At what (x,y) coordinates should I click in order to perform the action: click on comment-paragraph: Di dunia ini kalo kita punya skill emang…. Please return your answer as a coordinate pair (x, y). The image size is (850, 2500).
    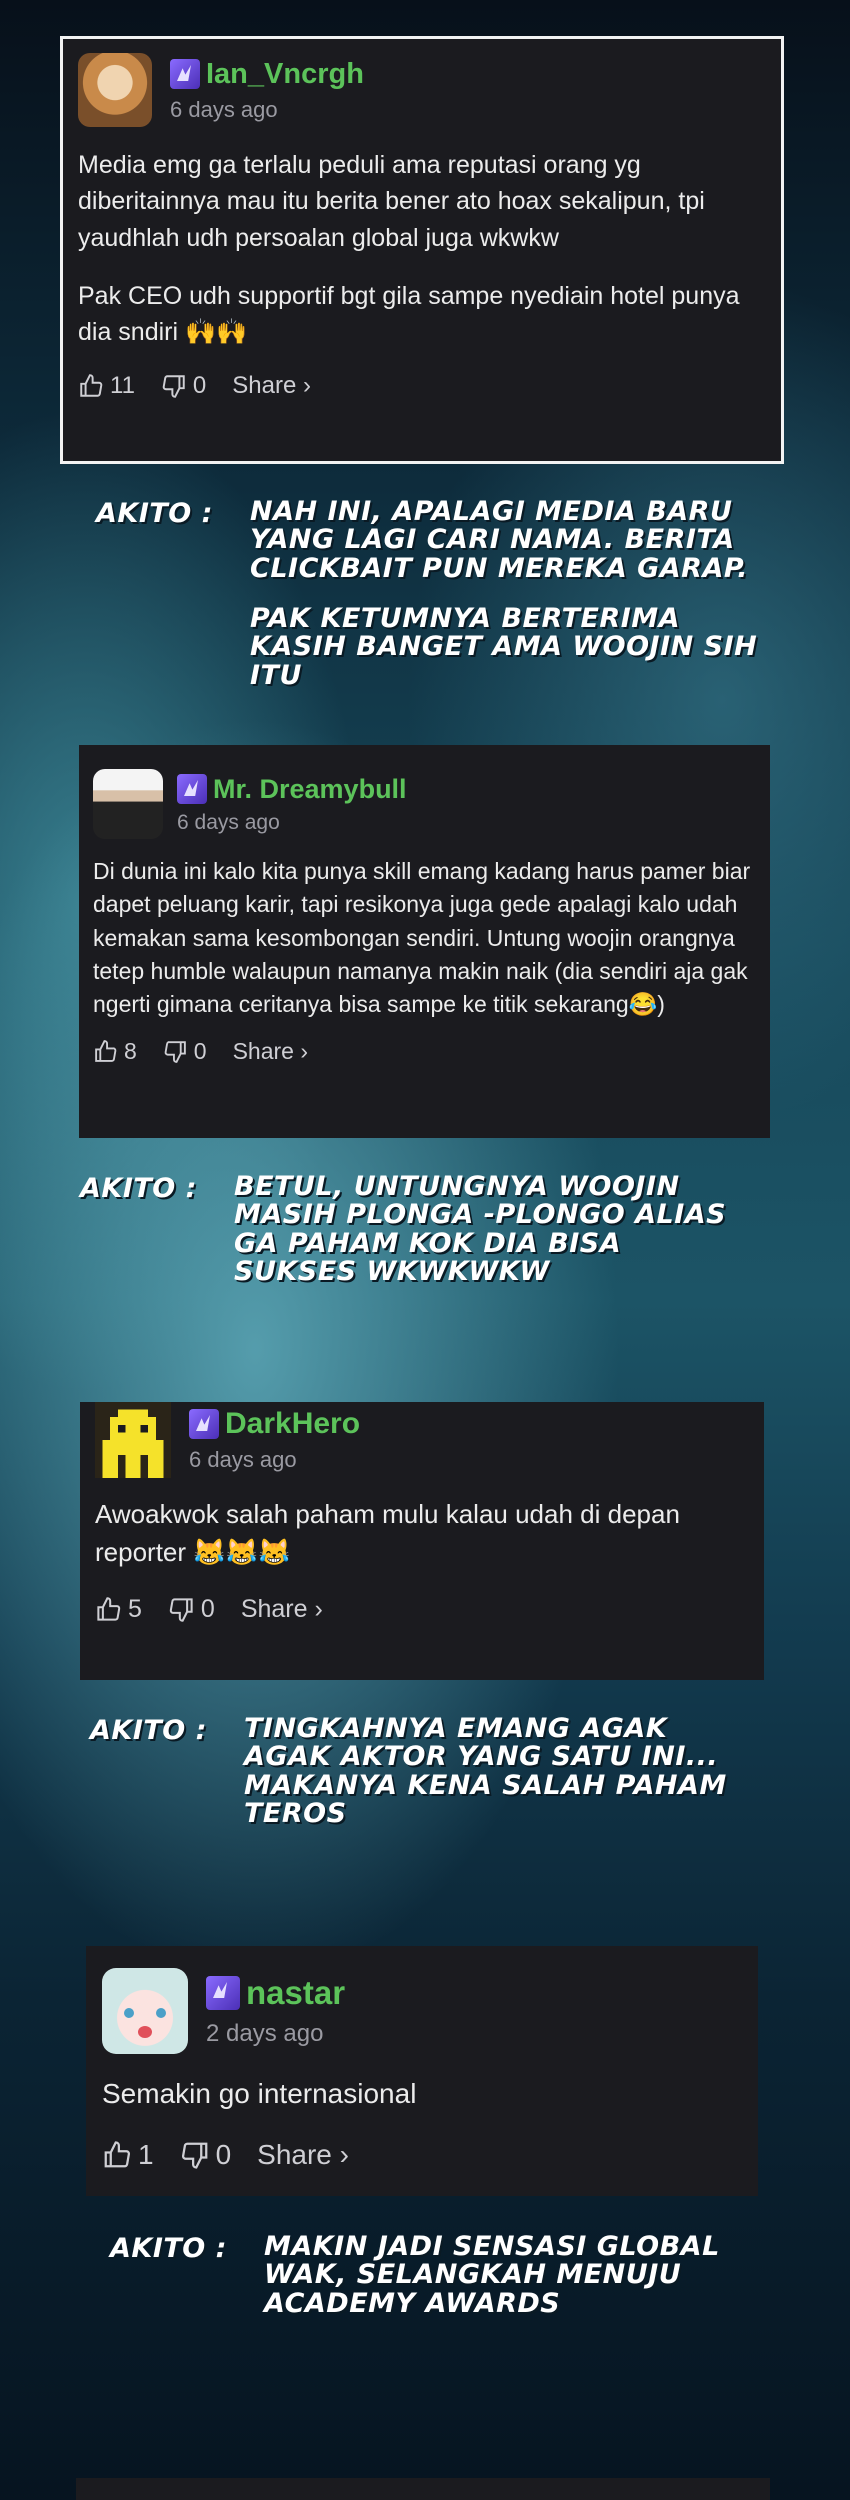
    Looking at the image, I should click on (422, 938).